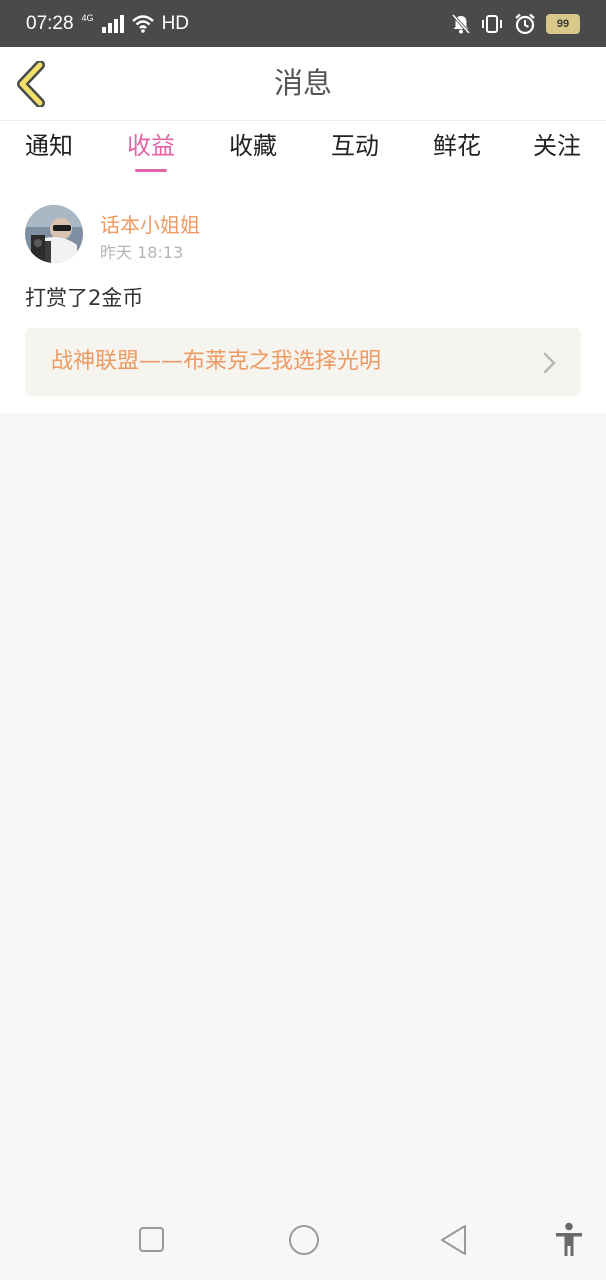  I want to click on status-bar: 07:28 4G HD 99, so click(303, 23).